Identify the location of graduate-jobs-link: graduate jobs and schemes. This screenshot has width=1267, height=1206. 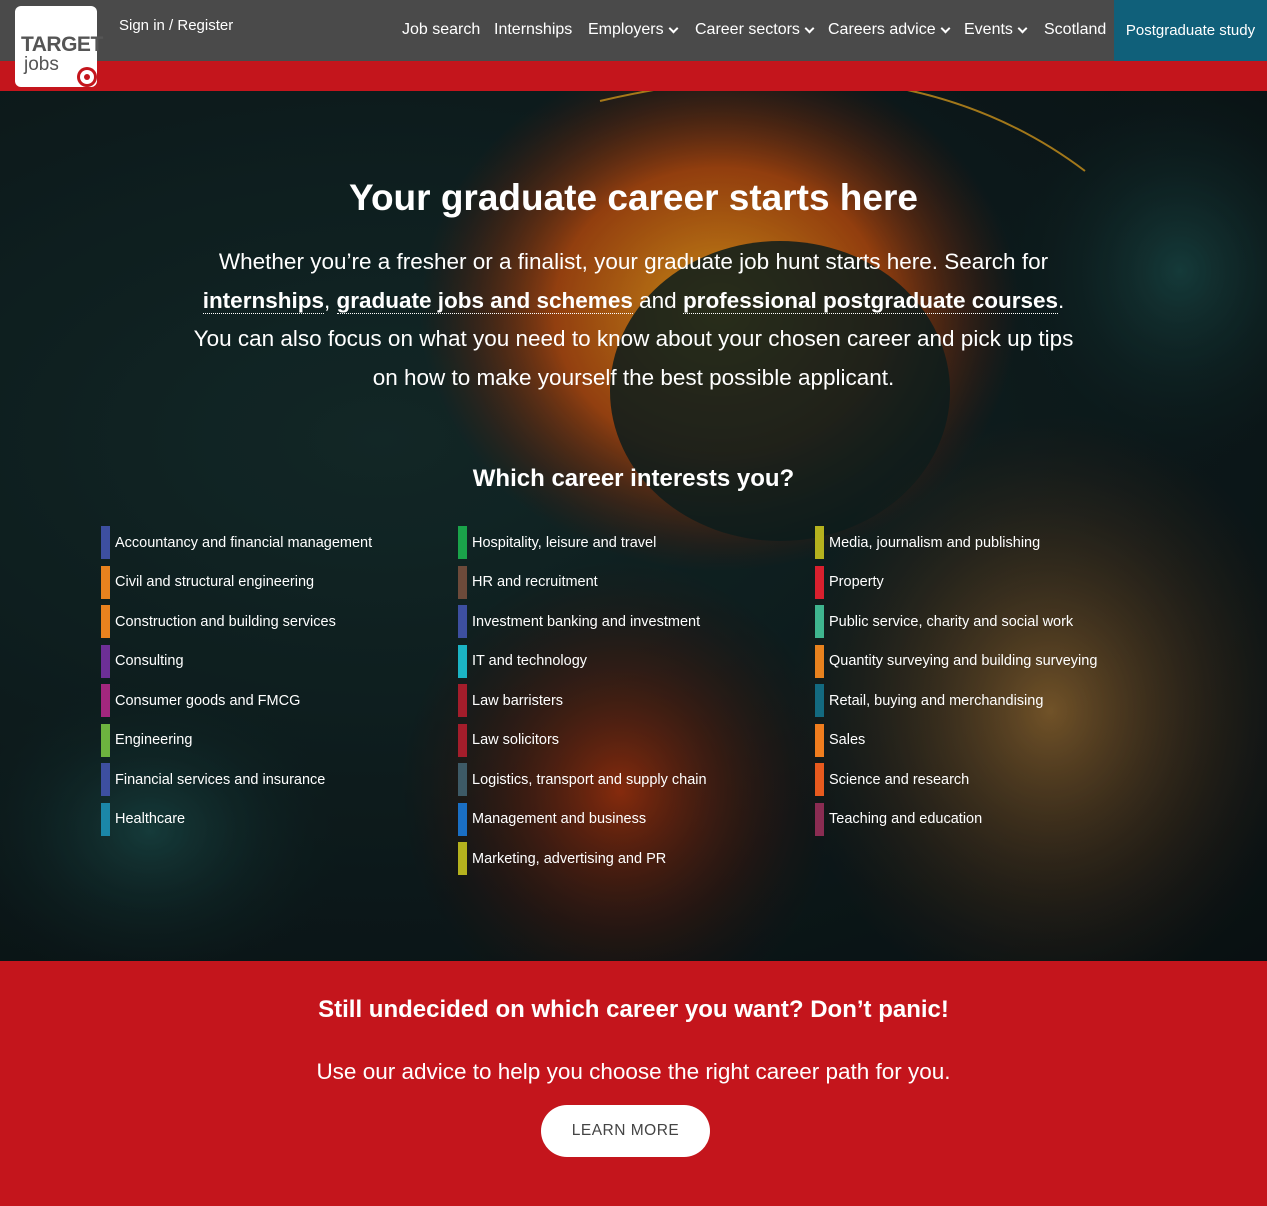
(484, 300).